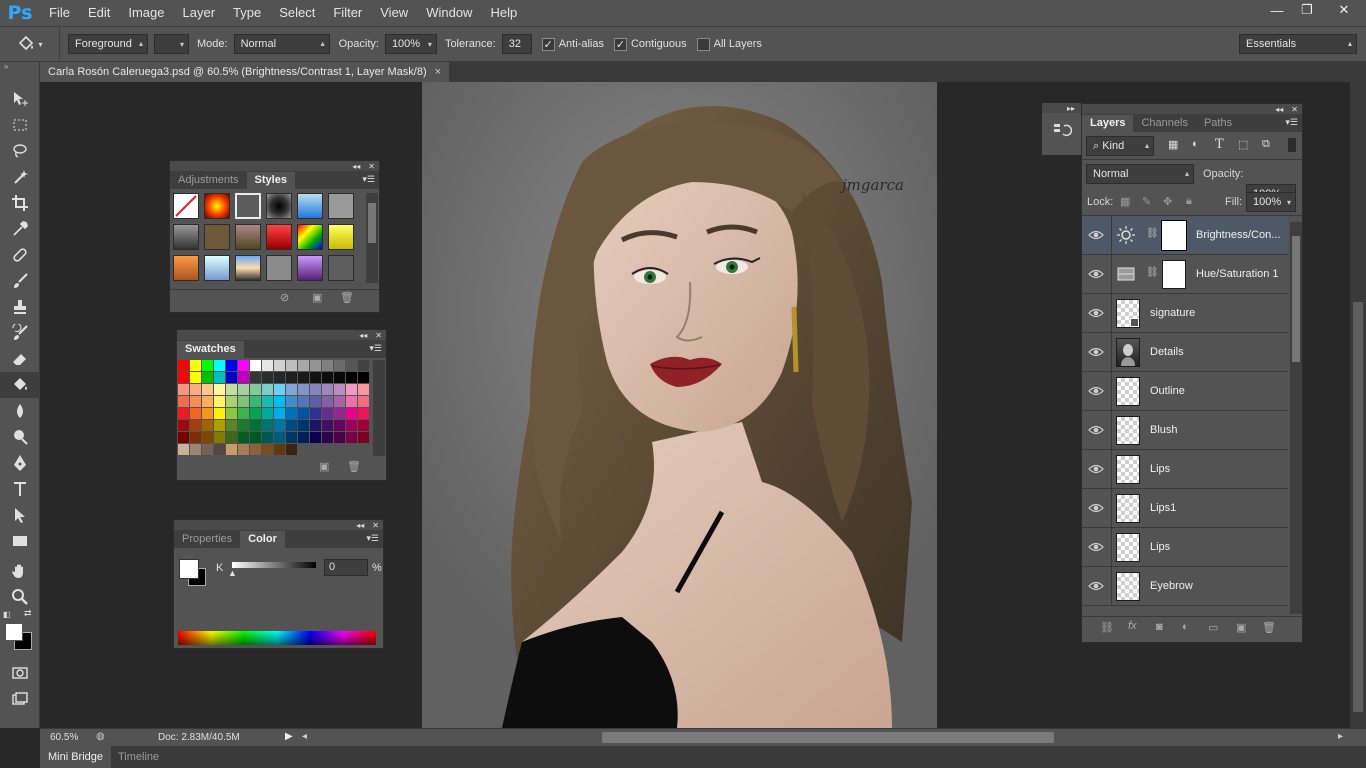 This screenshot has width=1366, height=768. Describe the element at coordinates (186, 206) in the screenshot. I see `style-none` at that location.